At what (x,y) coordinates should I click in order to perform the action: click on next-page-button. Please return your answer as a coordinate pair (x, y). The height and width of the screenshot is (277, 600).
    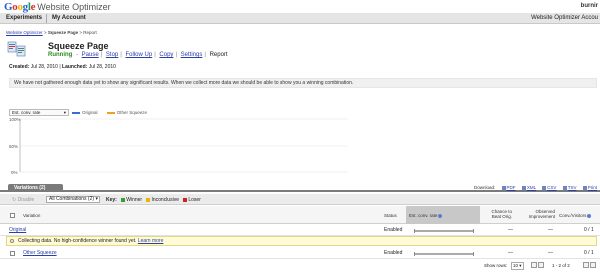
    Looking at the image, I should click on (586, 265).